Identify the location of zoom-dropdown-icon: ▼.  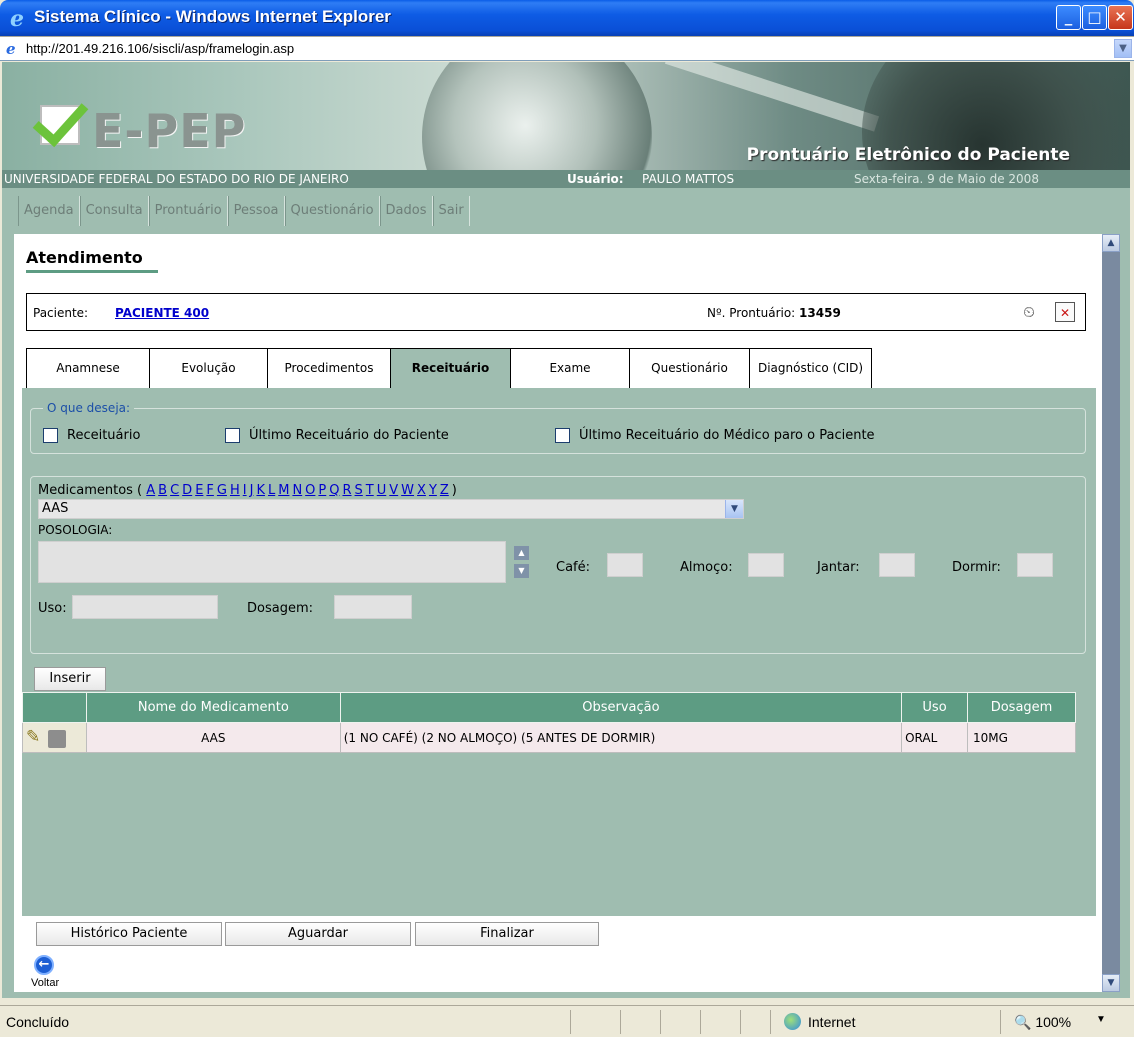
(1101, 1019).